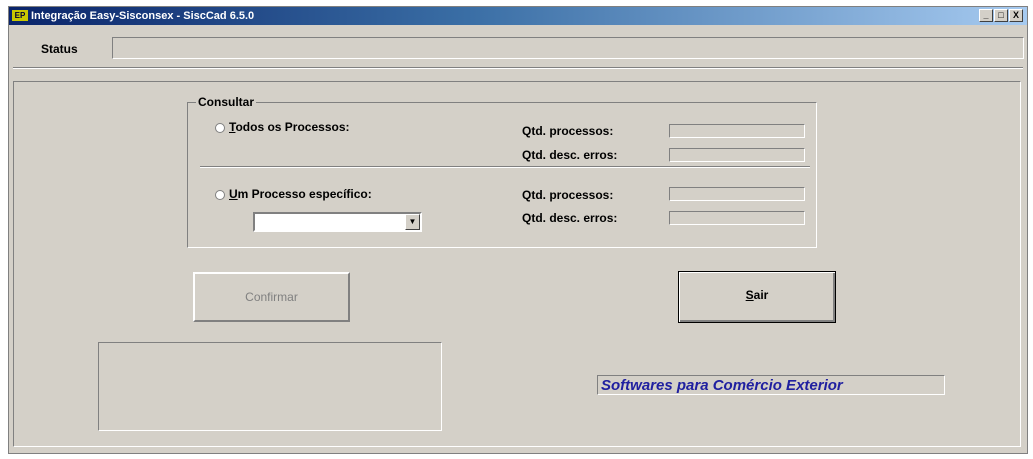  What do you see at coordinates (271, 297) in the screenshot?
I see `confirmar-button: Confirmar` at bounding box center [271, 297].